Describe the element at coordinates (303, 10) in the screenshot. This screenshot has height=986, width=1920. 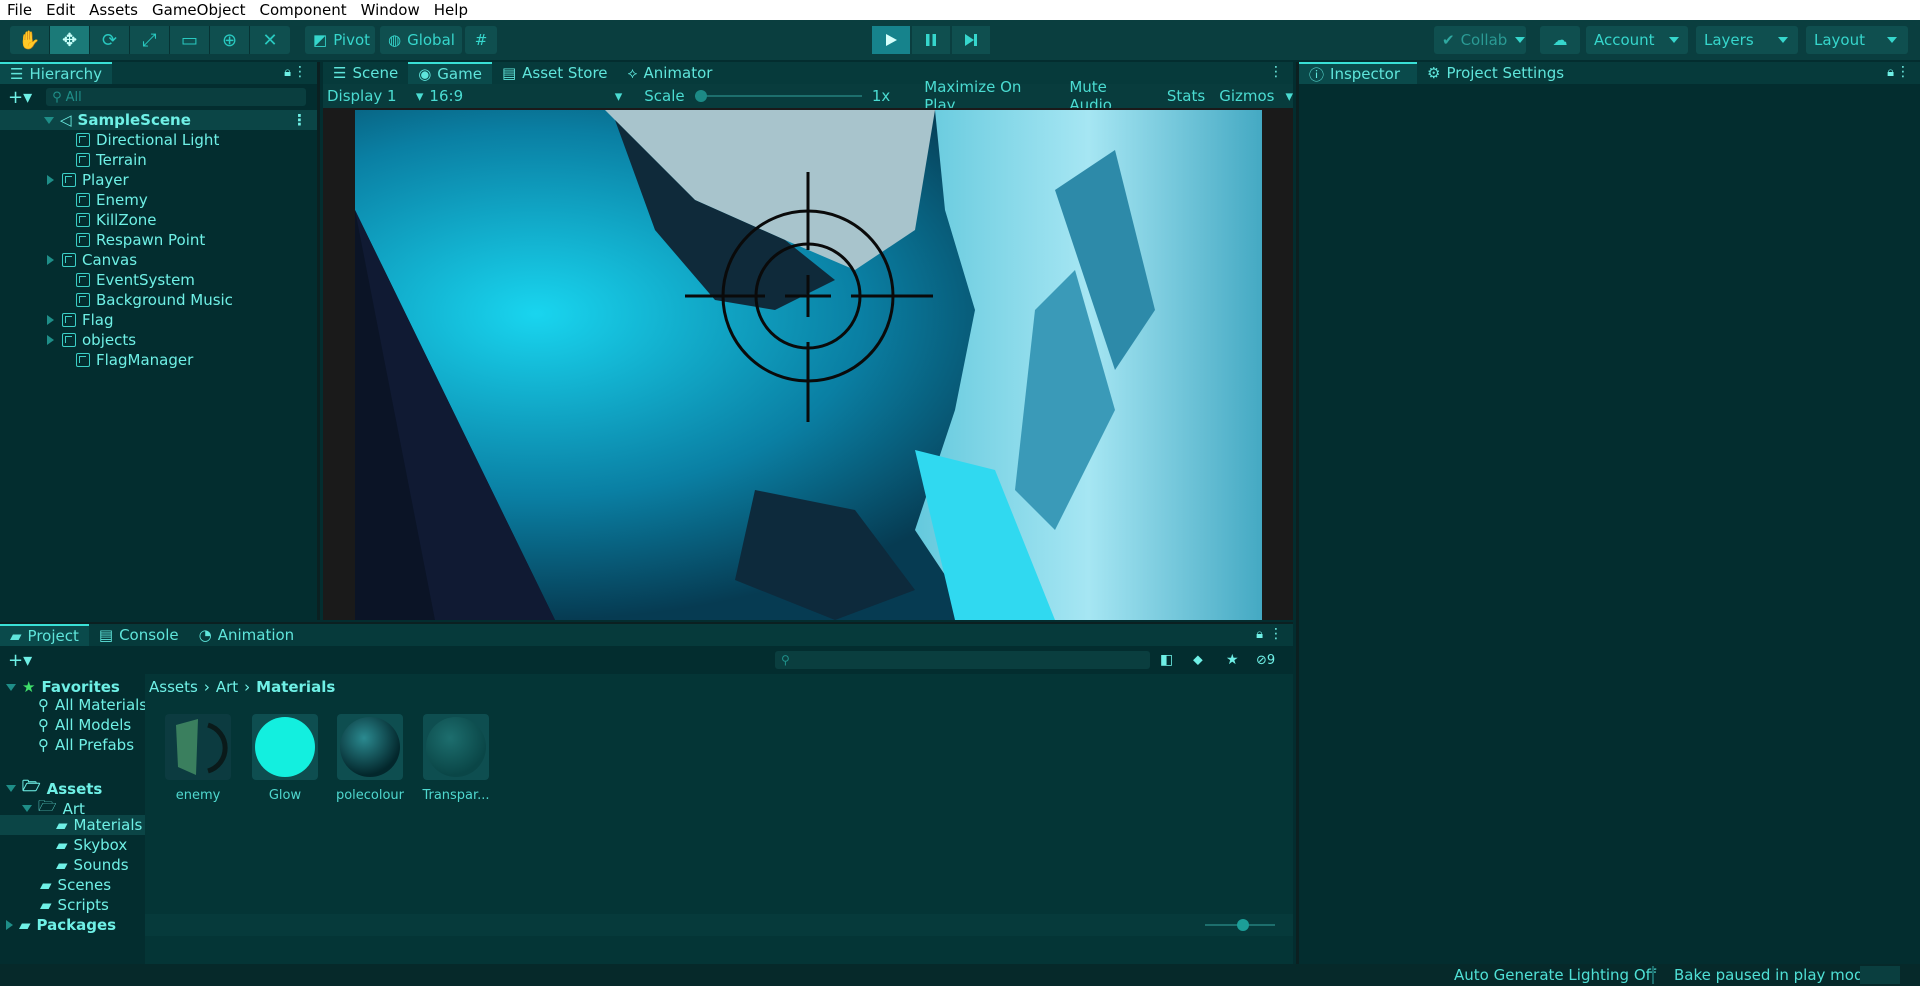
I see `menu-component: Component` at that location.